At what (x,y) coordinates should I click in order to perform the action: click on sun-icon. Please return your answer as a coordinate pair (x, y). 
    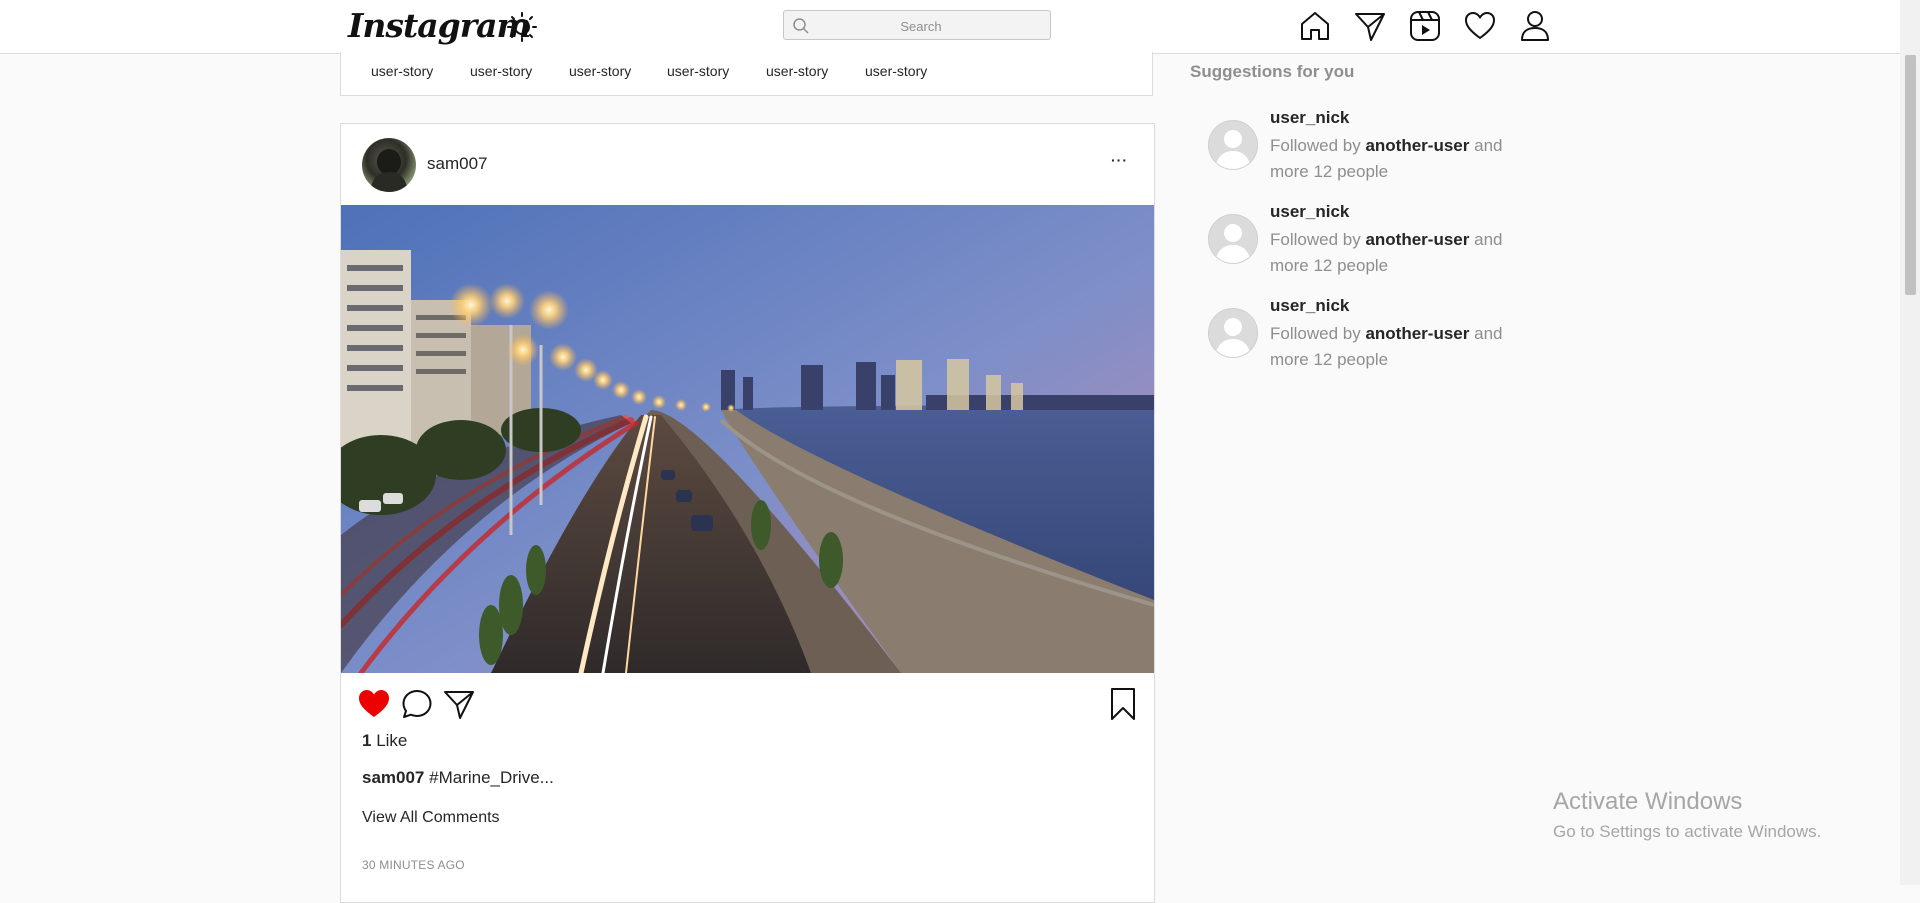
    Looking at the image, I should click on (522, 27).